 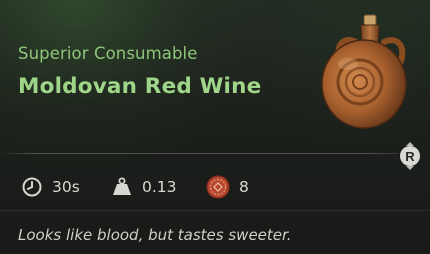 What do you see at coordinates (244, 187) in the screenshot?
I see `value-amount: 8` at bounding box center [244, 187].